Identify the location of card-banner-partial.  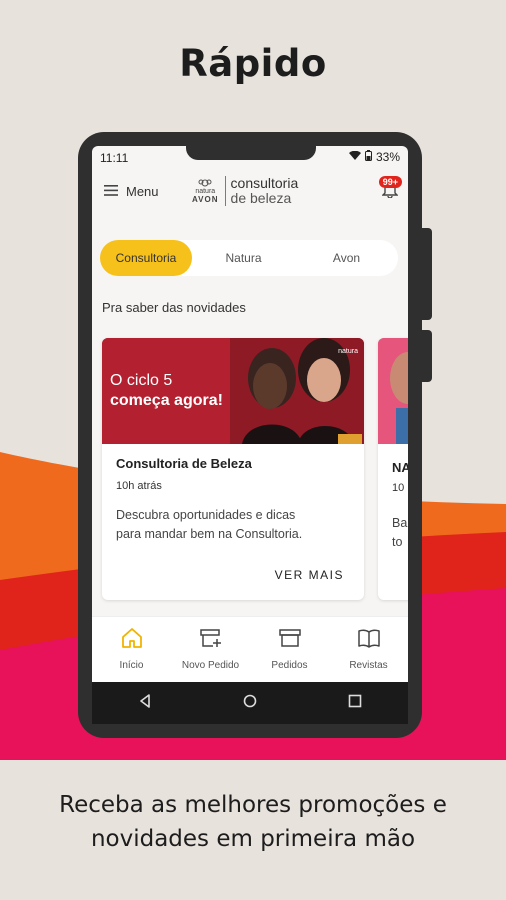
(393, 391).